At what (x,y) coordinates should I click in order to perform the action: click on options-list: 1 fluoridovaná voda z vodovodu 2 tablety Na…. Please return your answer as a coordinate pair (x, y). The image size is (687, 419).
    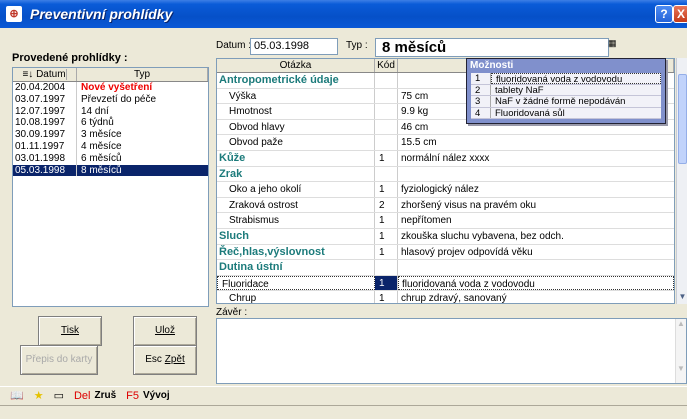
    Looking at the image, I should click on (566, 96).